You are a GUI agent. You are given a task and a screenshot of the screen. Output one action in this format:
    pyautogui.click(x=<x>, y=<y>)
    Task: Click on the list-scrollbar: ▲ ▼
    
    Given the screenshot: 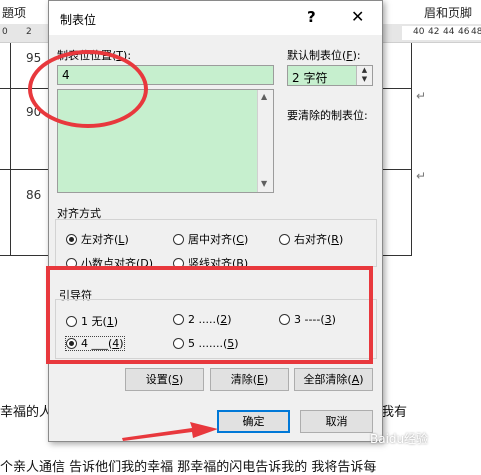 What is the action you would take?
    pyautogui.click(x=265, y=141)
    